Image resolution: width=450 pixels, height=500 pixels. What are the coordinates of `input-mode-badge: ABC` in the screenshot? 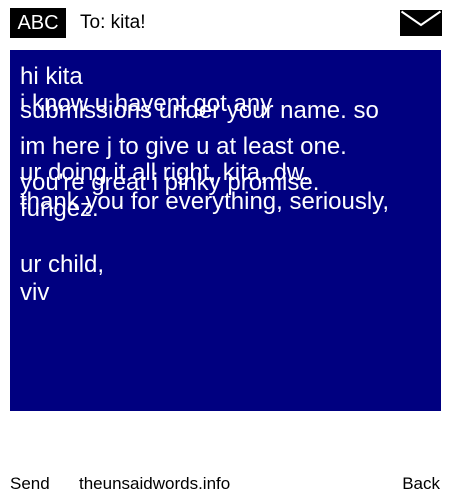 It's located at (38, 23).